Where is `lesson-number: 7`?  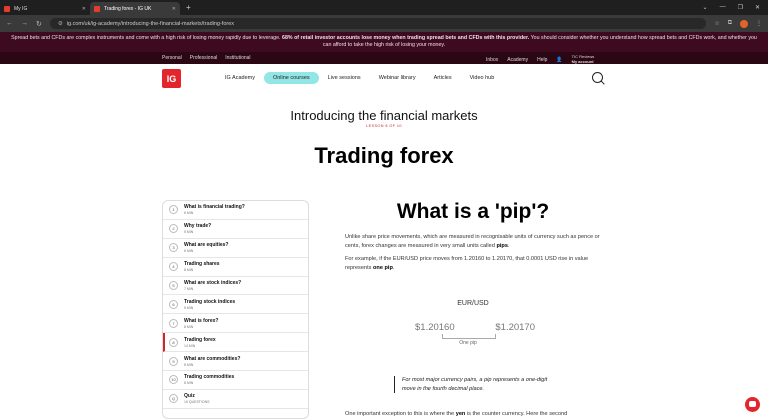
lesson-number: 7 is located at coordinates (173, 323).